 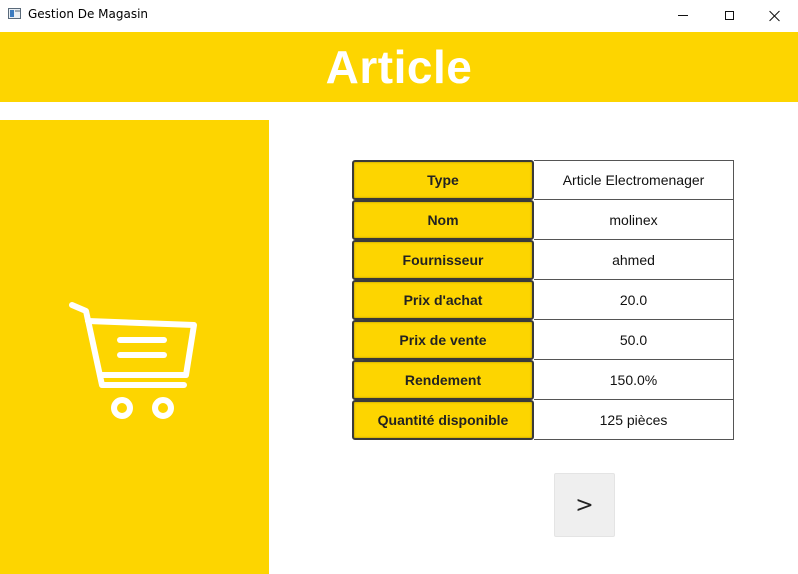 What do you see at coordinates (634, 220) in the screenshot?
I see `row-value: molinex` at bounding box center [634, 220].